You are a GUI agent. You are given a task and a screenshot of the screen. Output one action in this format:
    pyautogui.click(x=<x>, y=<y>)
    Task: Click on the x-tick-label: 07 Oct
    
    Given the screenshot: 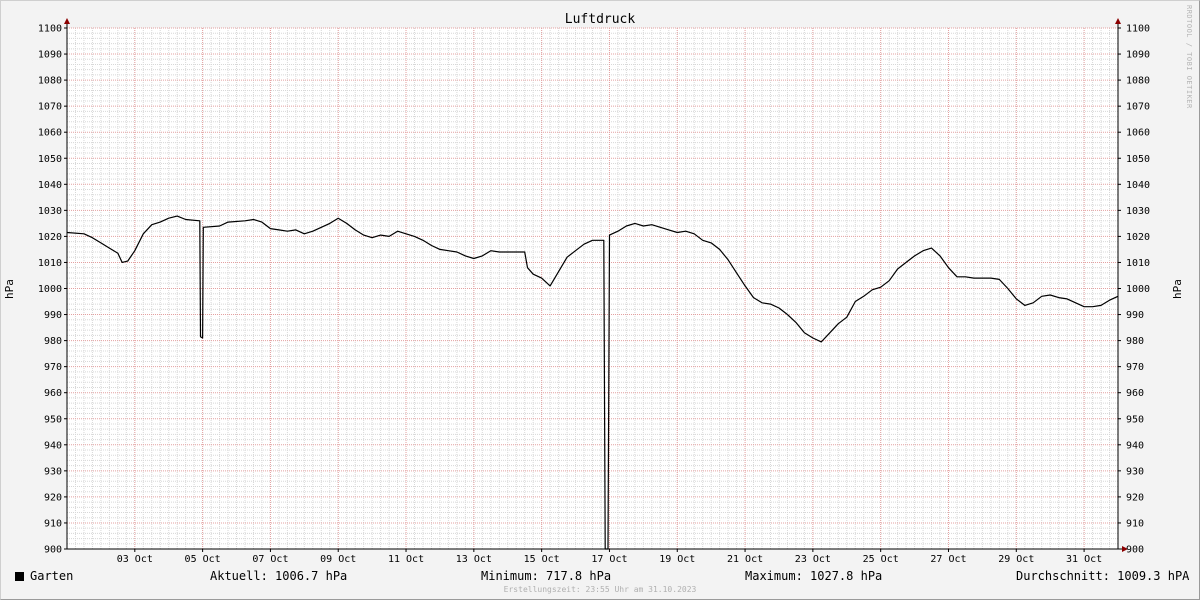 What is the action you would take?
    pyautogui.click(x=270, y=559)
    